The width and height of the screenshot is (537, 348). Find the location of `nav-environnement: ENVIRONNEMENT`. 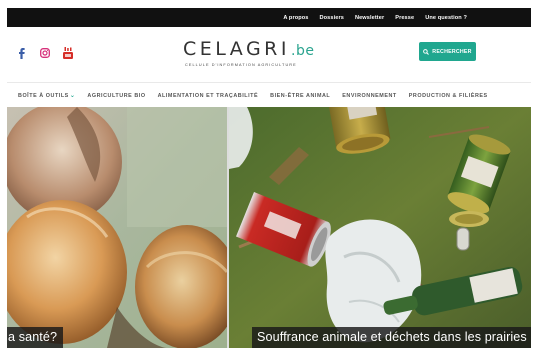

nav-environnement: ENVIRONNEMENT is located at coordinates (369, 96).